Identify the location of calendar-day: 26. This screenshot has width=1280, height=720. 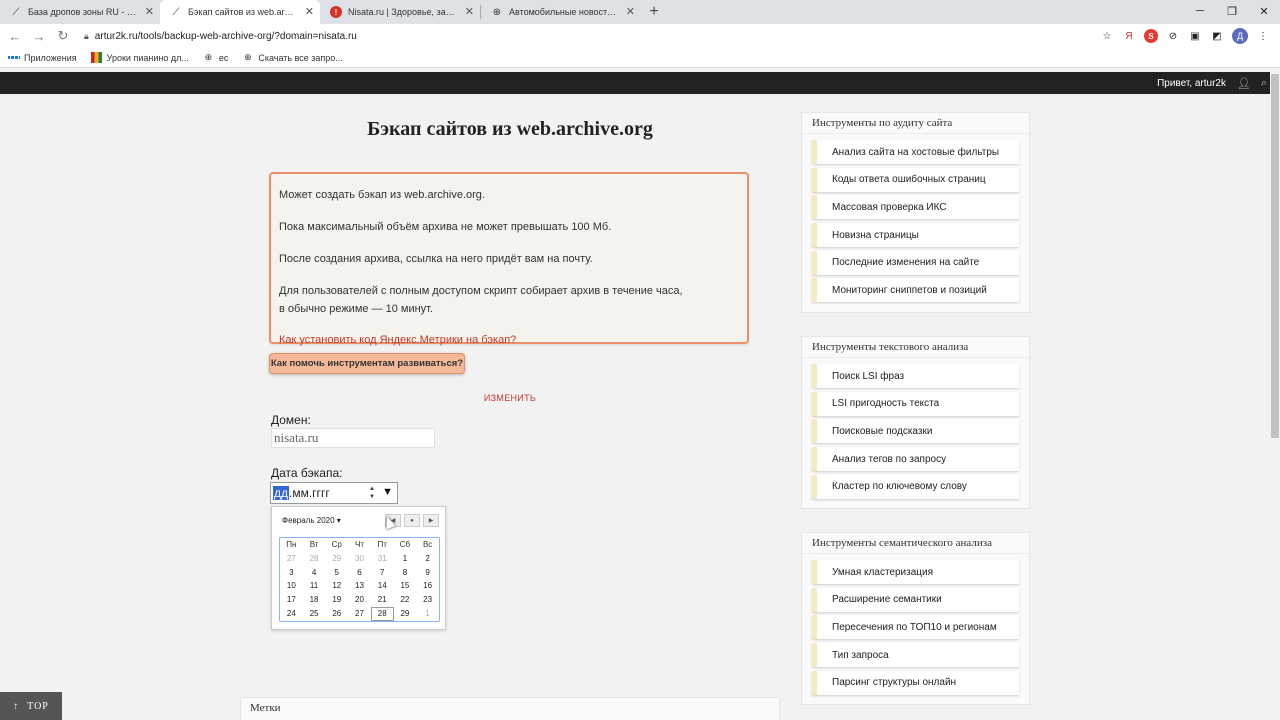
(336, 614).